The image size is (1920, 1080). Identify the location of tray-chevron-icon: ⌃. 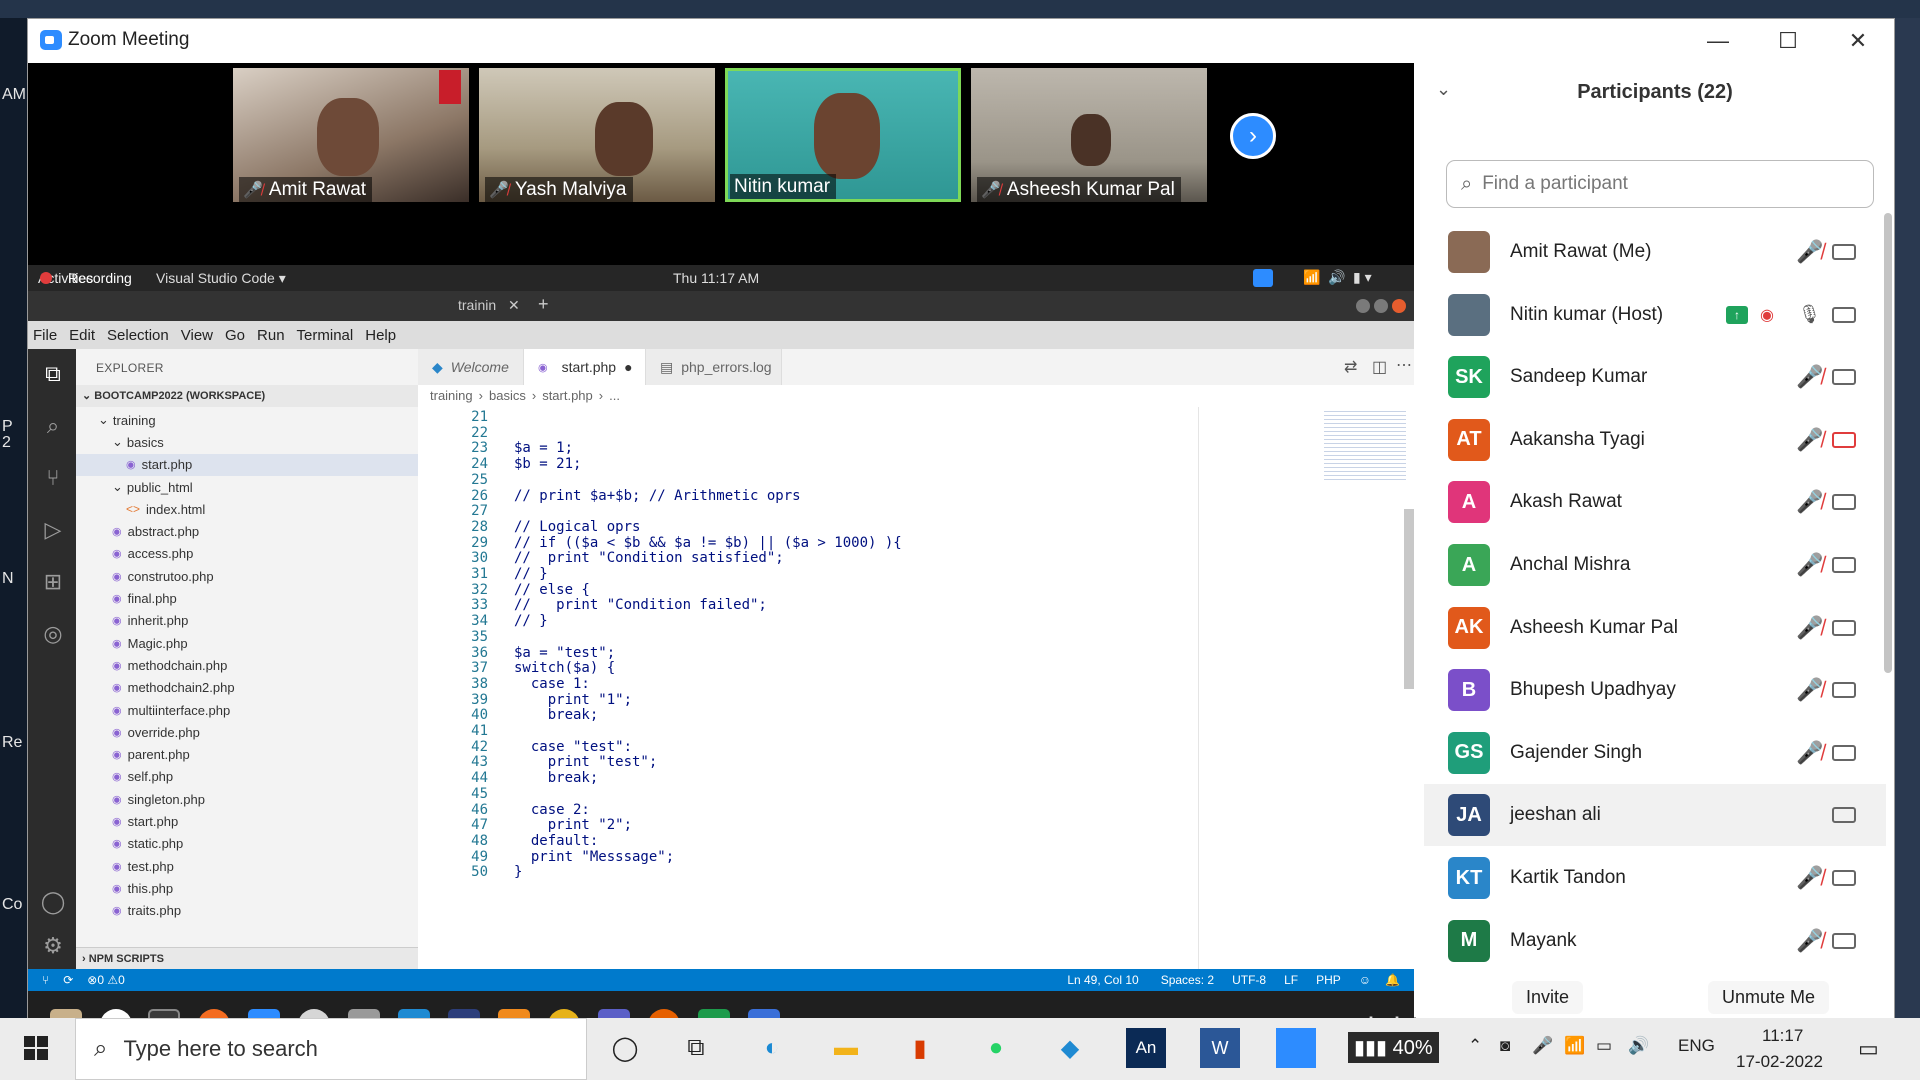
(1475, 1046).